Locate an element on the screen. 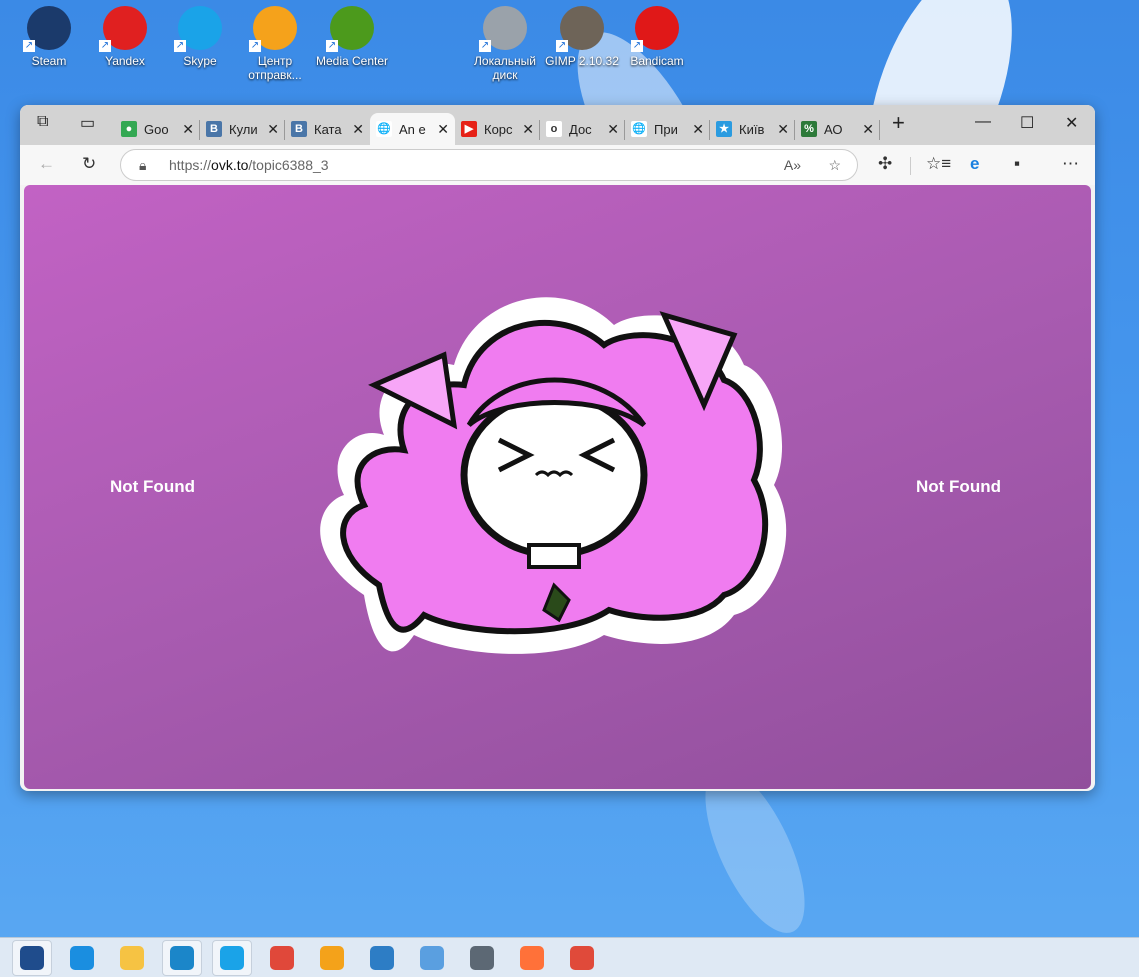 The height and width of the screenshot is (977, 1139). desktop-icon-label: Yandex is located at coordinates (125, 61).